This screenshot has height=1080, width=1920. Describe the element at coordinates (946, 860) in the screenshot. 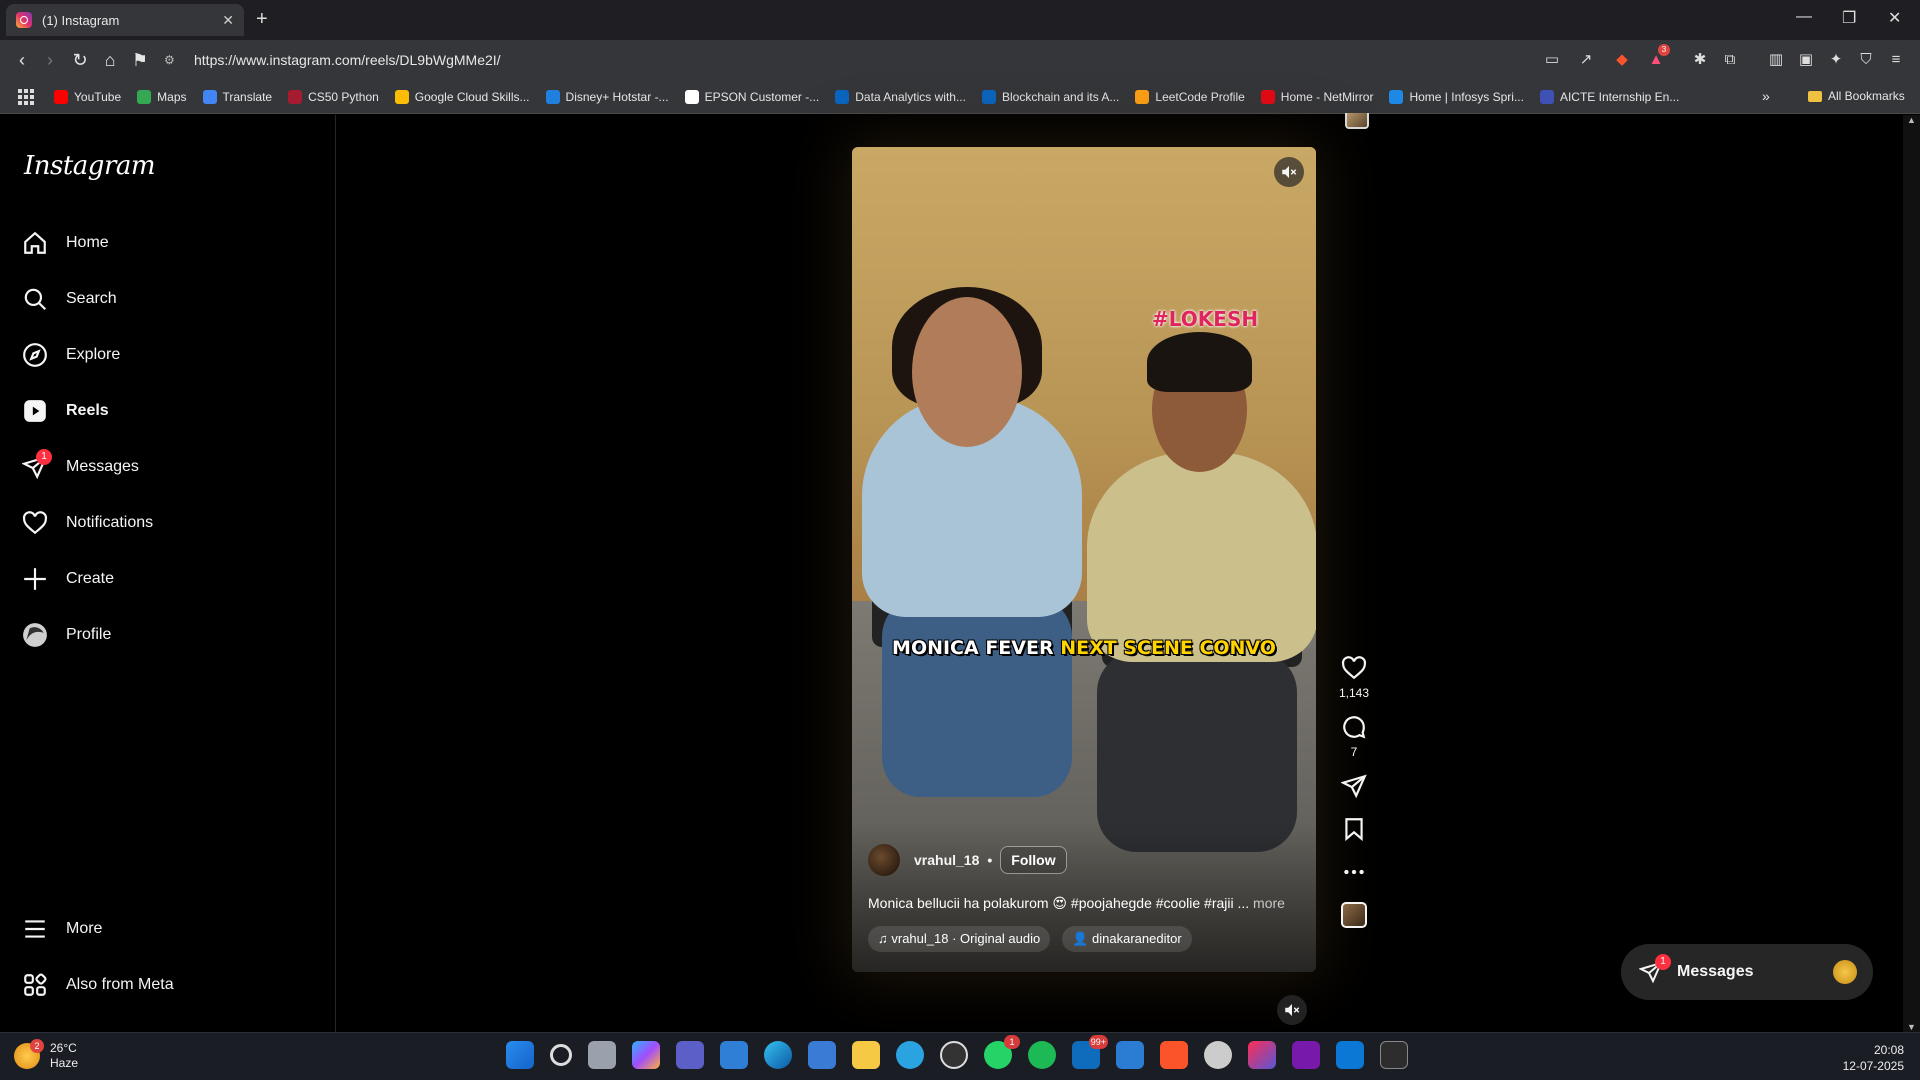

I see `author-username: vrahul_18` at that location.